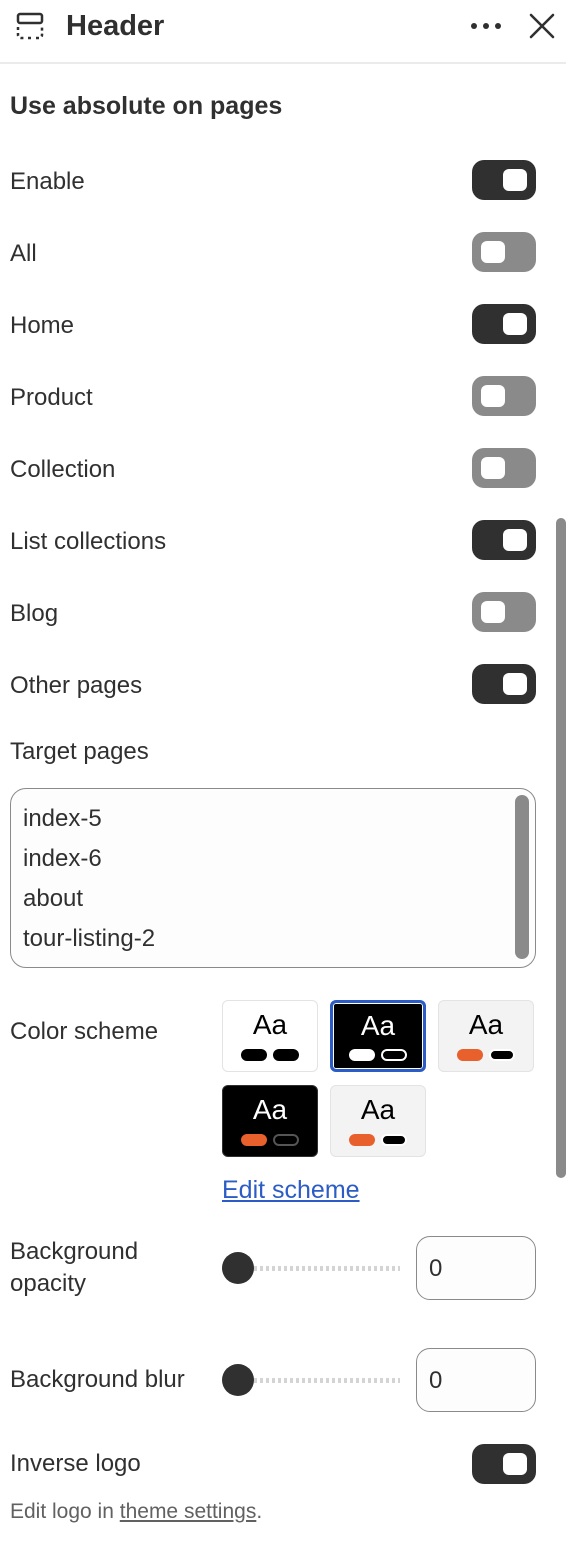 The height and width of the screenshot is (1542, 566). I want to click on toggle-label: Product, so click(51, 397).